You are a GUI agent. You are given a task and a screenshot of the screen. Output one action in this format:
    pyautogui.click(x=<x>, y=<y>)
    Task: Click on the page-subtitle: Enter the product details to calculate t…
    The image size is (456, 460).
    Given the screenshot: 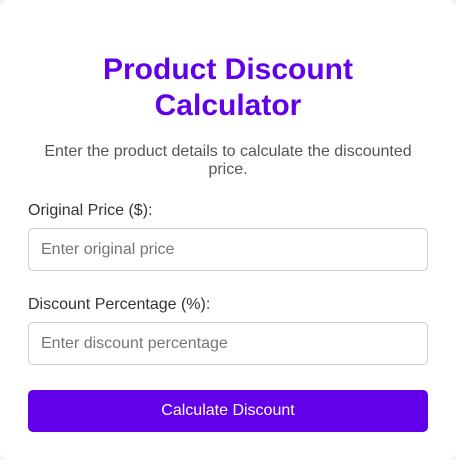 What is the action you would take?
    pyautogui.click(x=228, y=160)
    